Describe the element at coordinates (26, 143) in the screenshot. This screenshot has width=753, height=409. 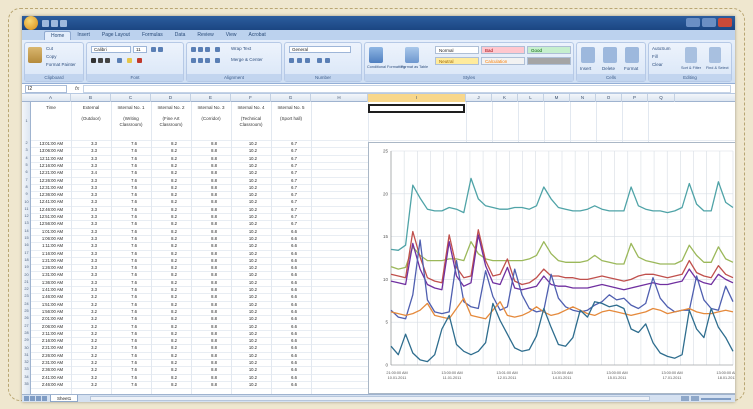
I see `row-header: 2` at that location.